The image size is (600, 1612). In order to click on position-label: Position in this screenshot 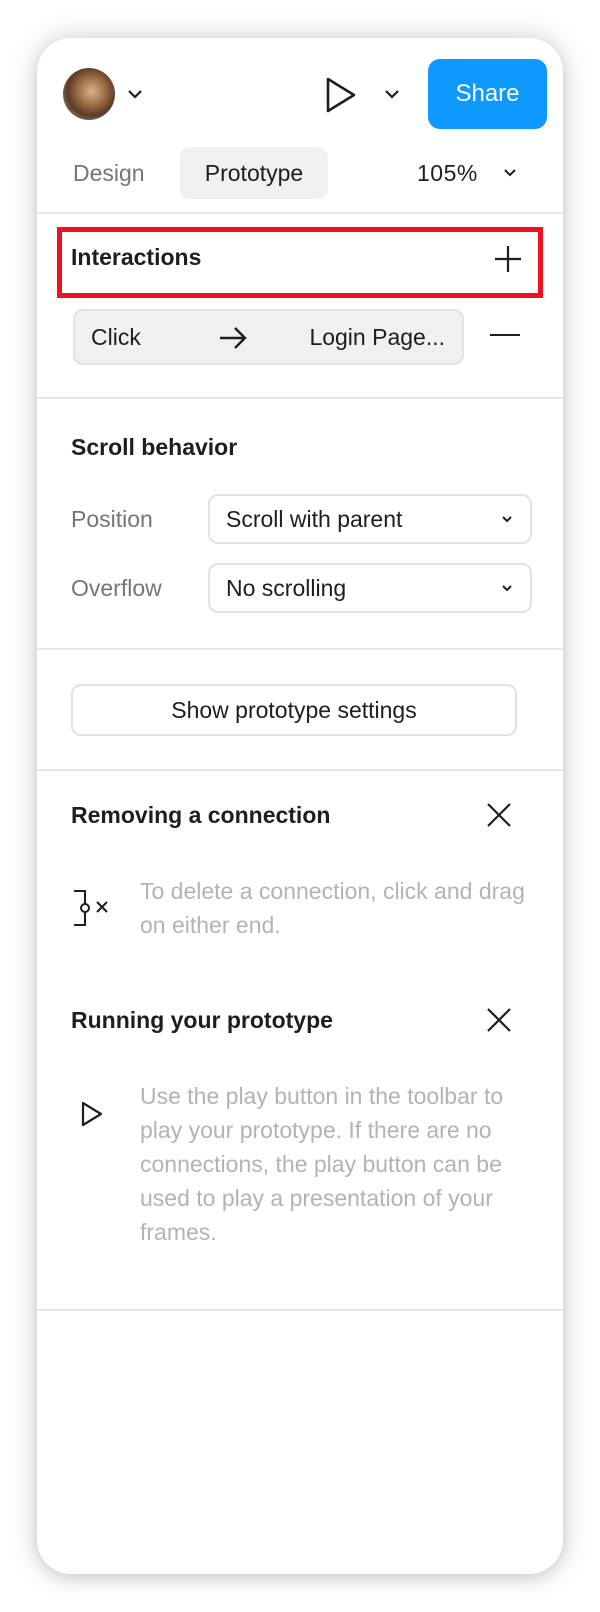, I will do `click(112, 519)`.